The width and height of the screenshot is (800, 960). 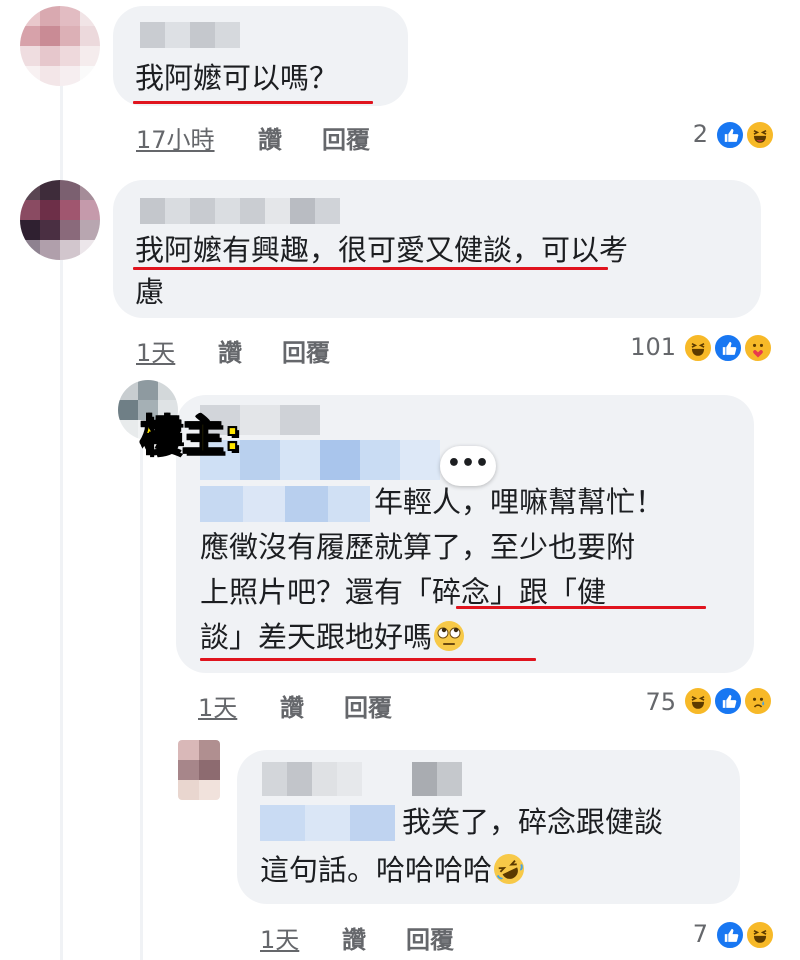 I want to click on comment-text-line: 慮, so click(x=150, y=292).